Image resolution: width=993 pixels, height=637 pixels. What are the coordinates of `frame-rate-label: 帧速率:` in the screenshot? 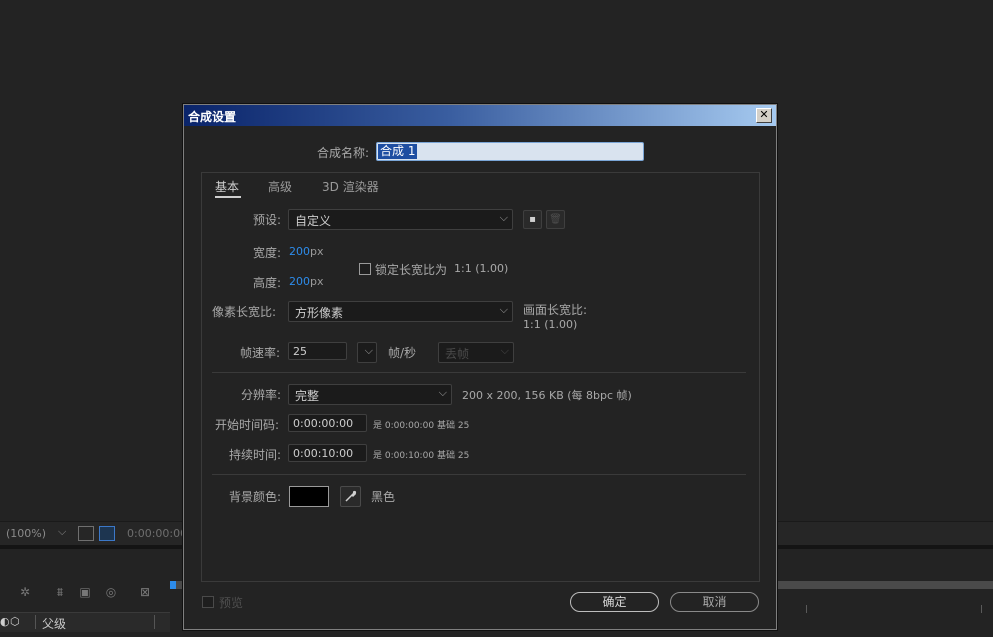 It's located at (260, 353).